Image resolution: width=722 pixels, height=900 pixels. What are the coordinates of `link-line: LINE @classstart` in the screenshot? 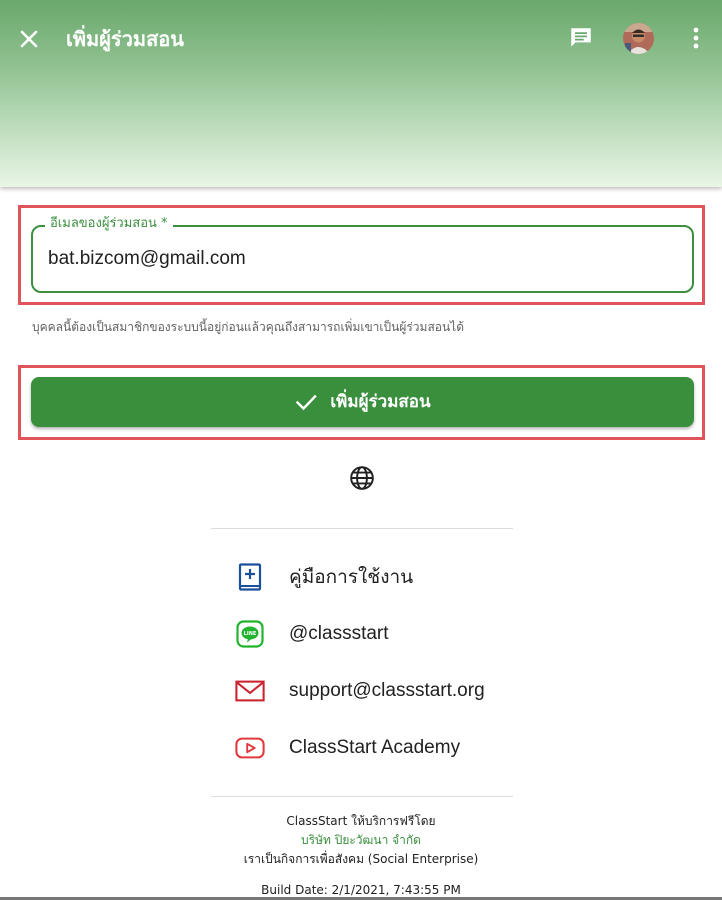 It's located at (312, 634).